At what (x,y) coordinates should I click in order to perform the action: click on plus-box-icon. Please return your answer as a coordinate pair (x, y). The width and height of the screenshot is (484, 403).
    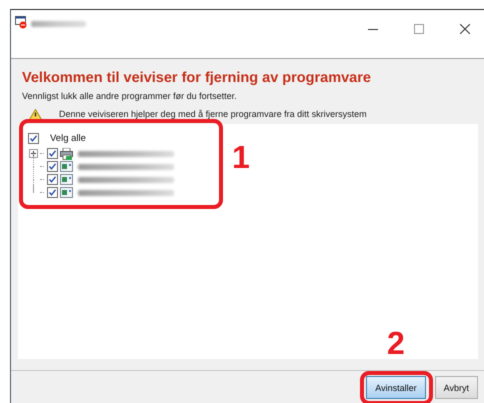
    Looking at the image, I should click on (33, 153).